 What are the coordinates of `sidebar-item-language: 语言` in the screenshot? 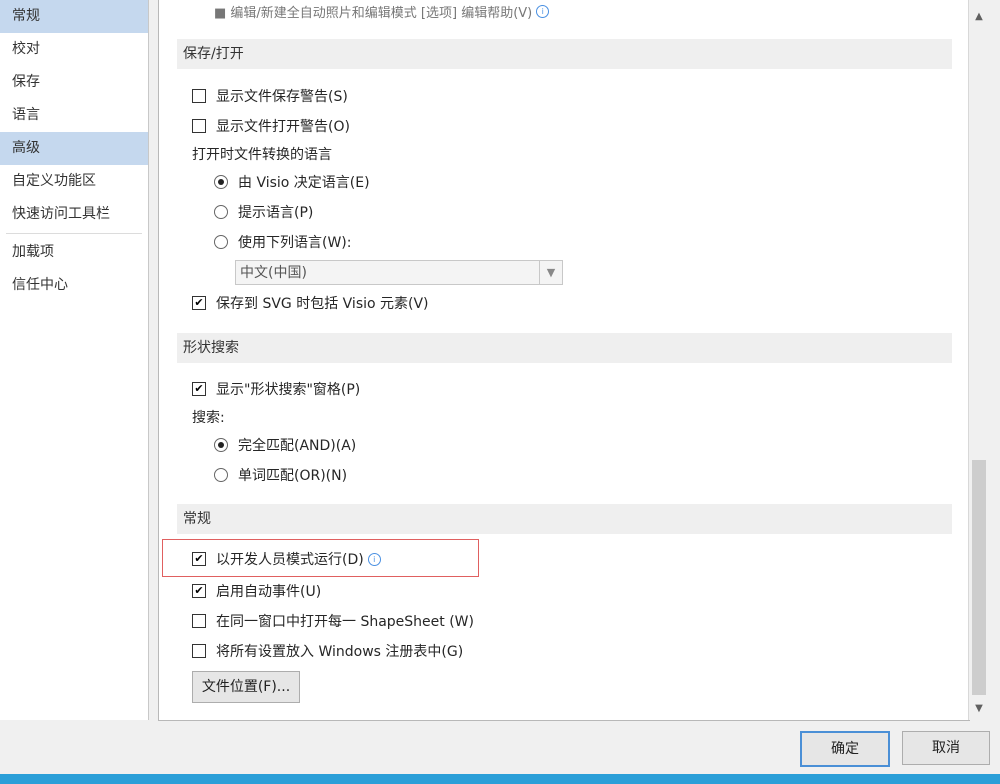 It's located at (74, 115).